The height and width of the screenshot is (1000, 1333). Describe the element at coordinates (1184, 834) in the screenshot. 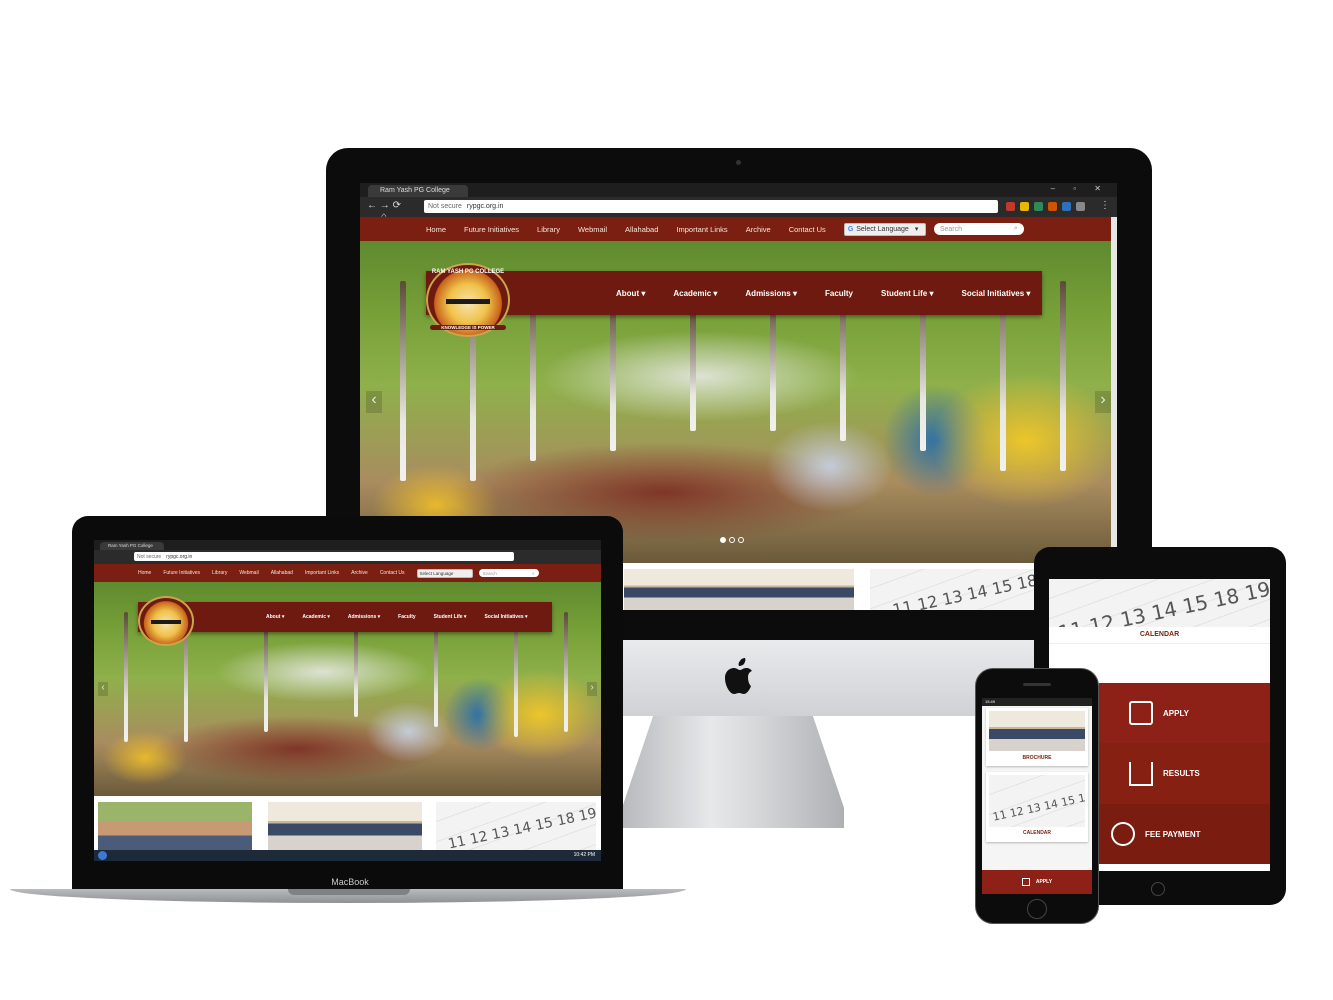

I see `fee-payment-button: FEE PAYMENT` at that location.